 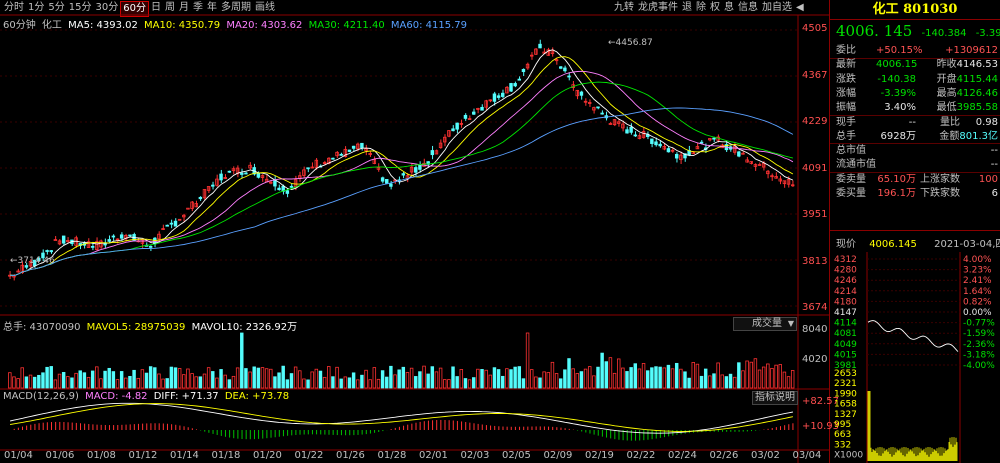 I want to click on mini-pct-label: 0.00%, so click(x=977, y=313).